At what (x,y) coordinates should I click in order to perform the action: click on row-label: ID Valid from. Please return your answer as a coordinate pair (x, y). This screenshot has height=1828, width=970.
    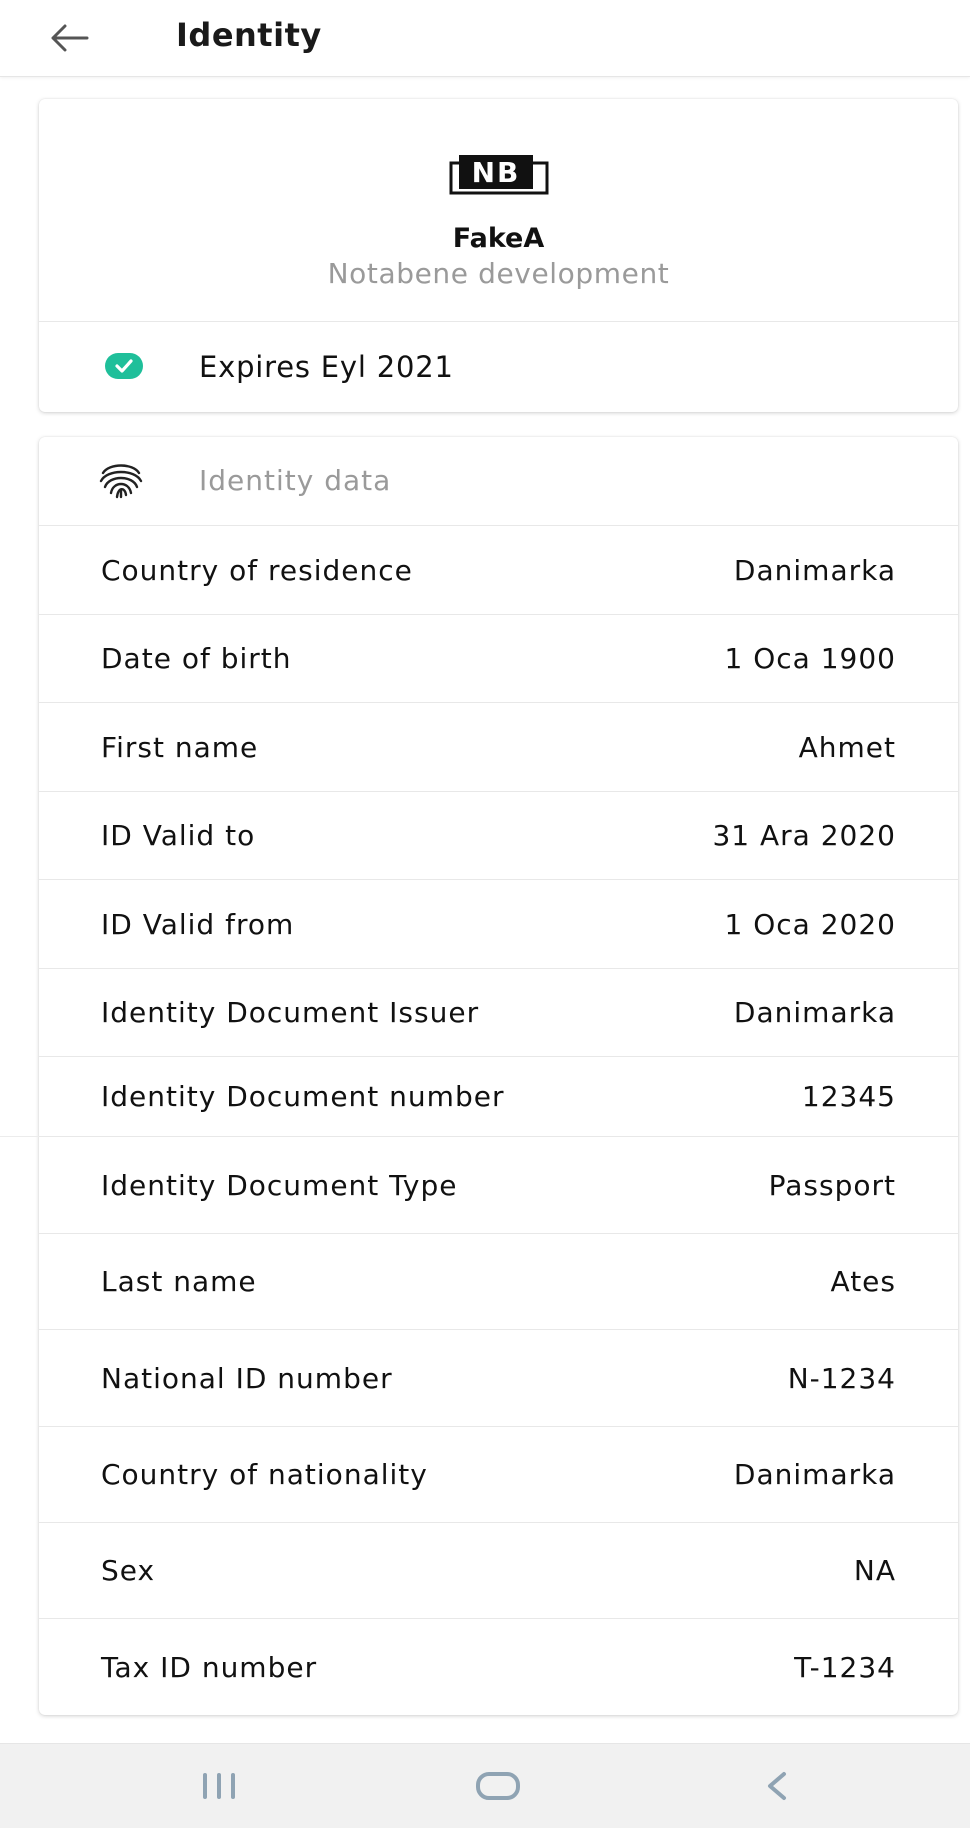
    Looking at the image, I should click on (198, 924).